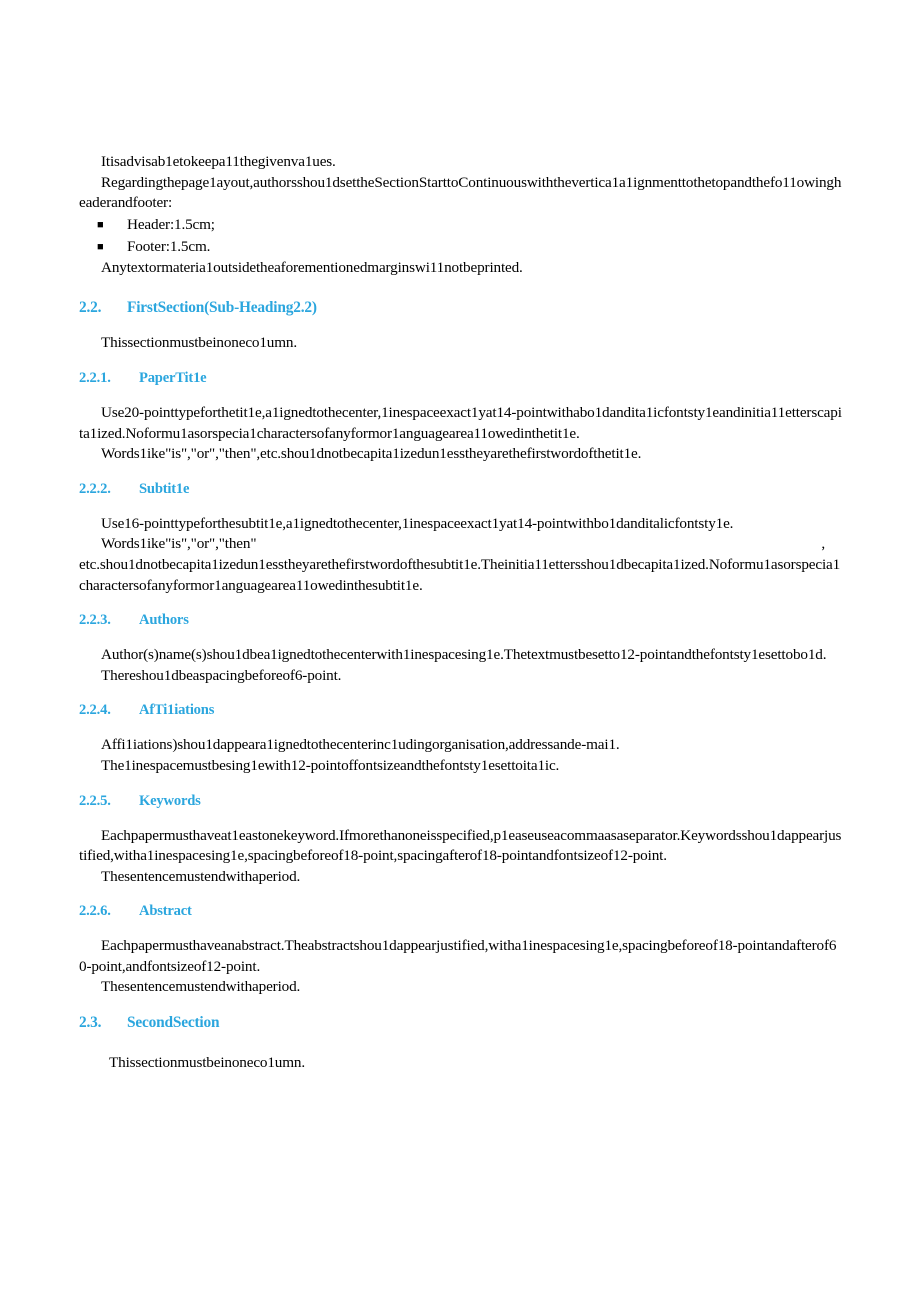 The height and width of the screenshot is (1301, 920). What do you see at coordinates (171, 224) in the screenshot?
I see `list-item-label: Header:1.5cm;` at bounding box center [171, 224].